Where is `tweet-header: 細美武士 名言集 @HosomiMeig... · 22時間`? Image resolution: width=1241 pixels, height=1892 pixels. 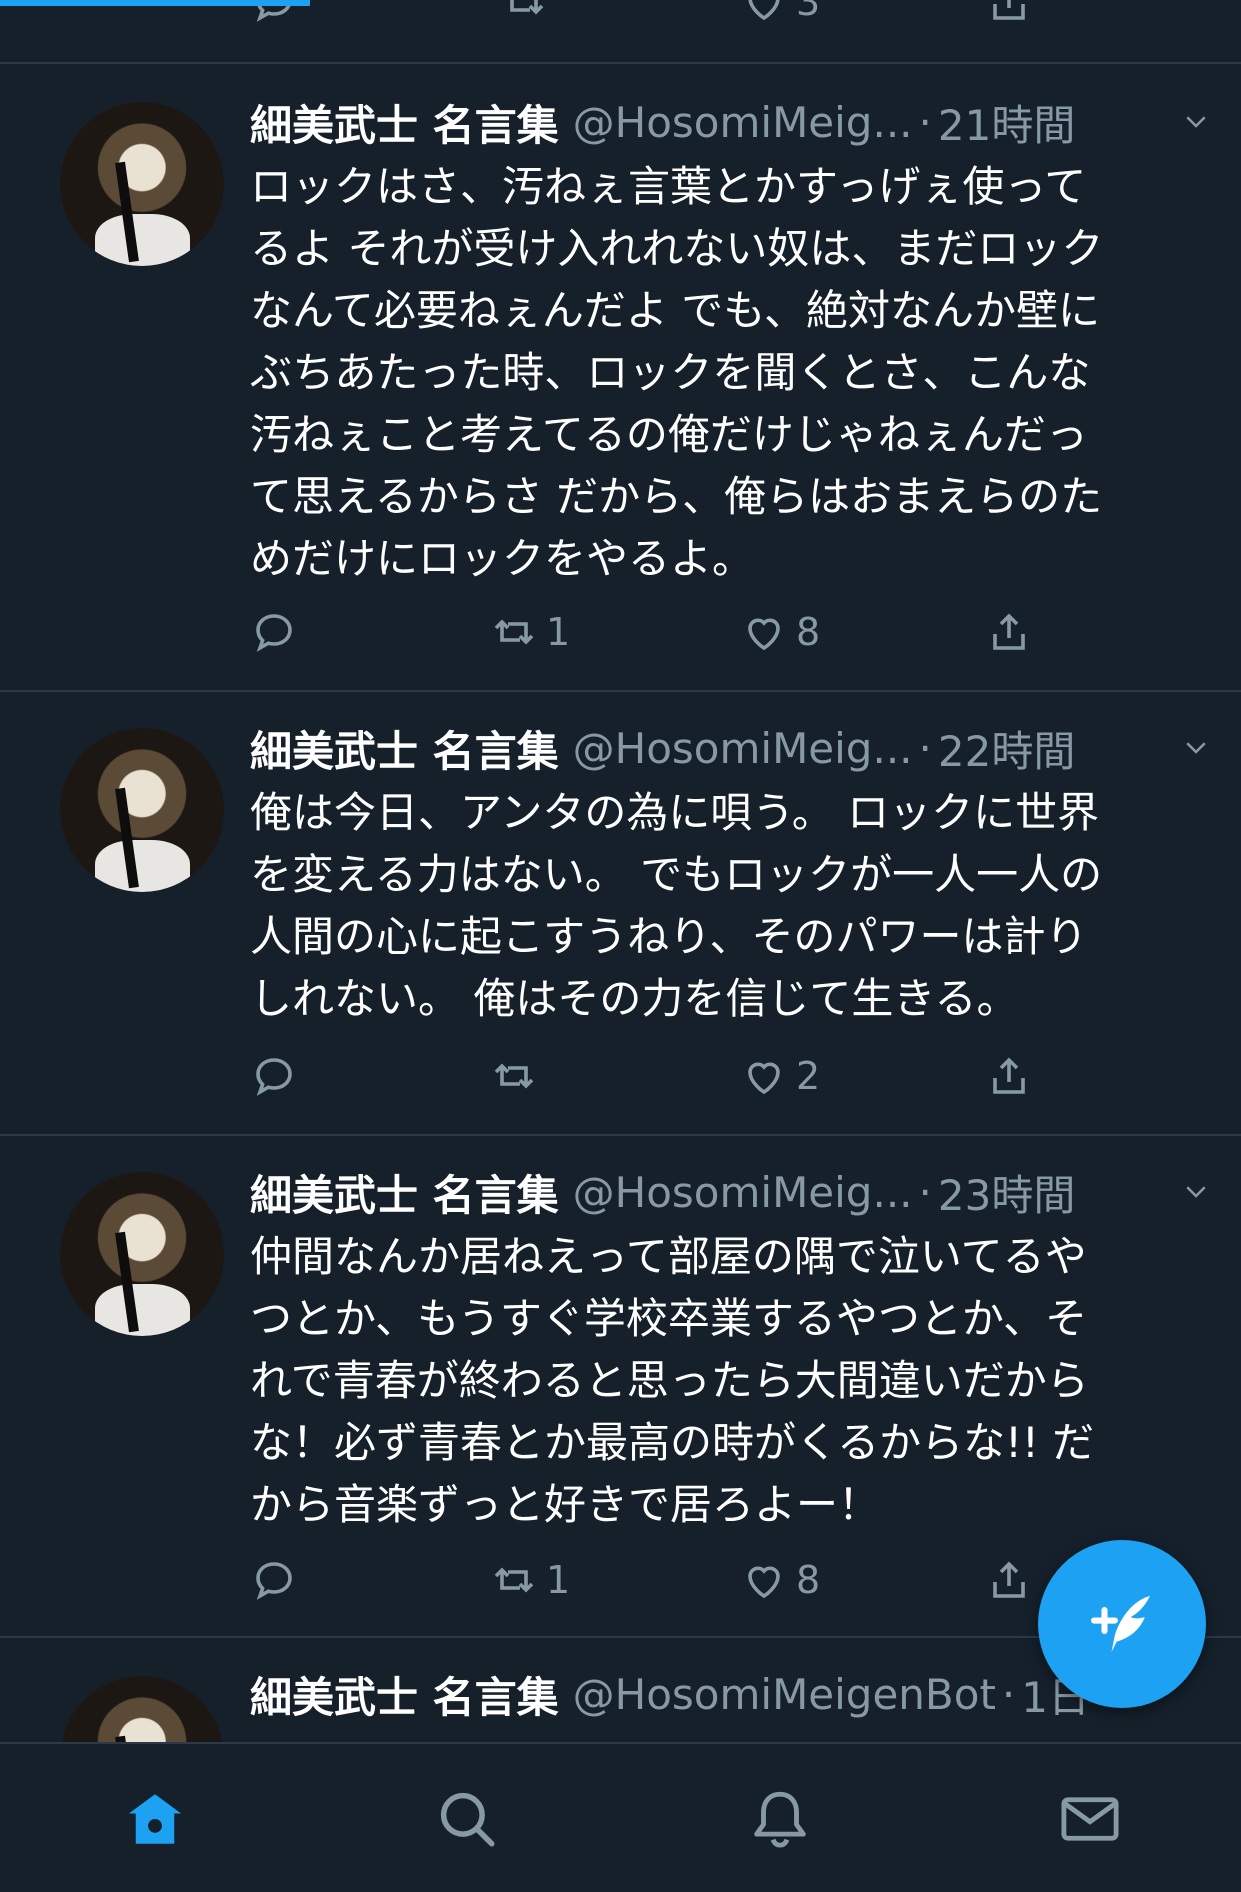 tweet-header: 細美武士 名言集 @HosomiMeig... · 22時間 is located at coordinates (730, 748).